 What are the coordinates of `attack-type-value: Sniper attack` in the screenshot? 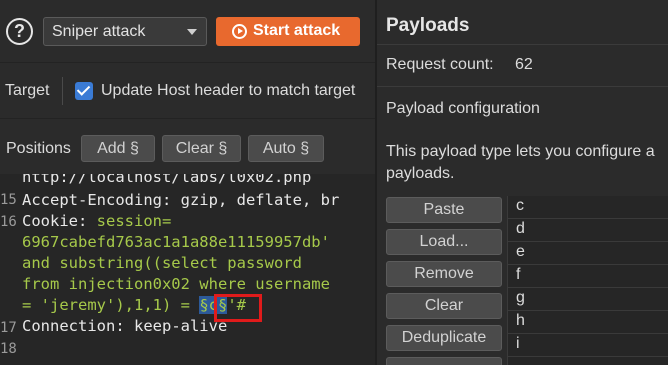 It's located at (99, 31).